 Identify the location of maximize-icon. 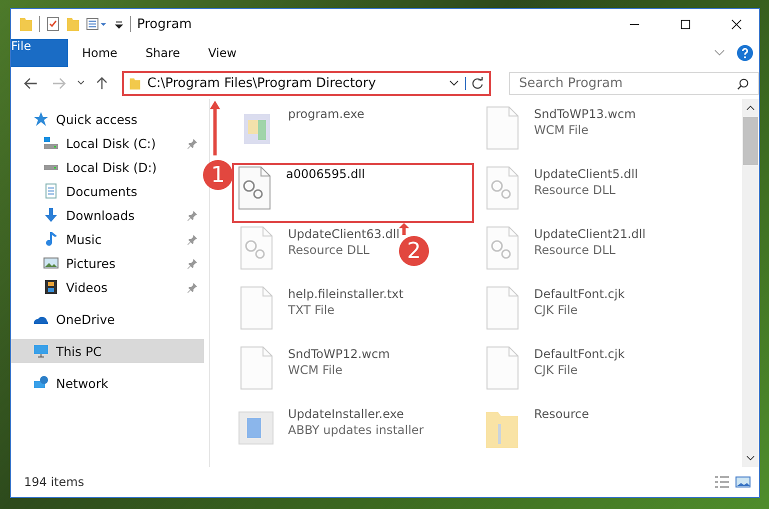
(685, 24).